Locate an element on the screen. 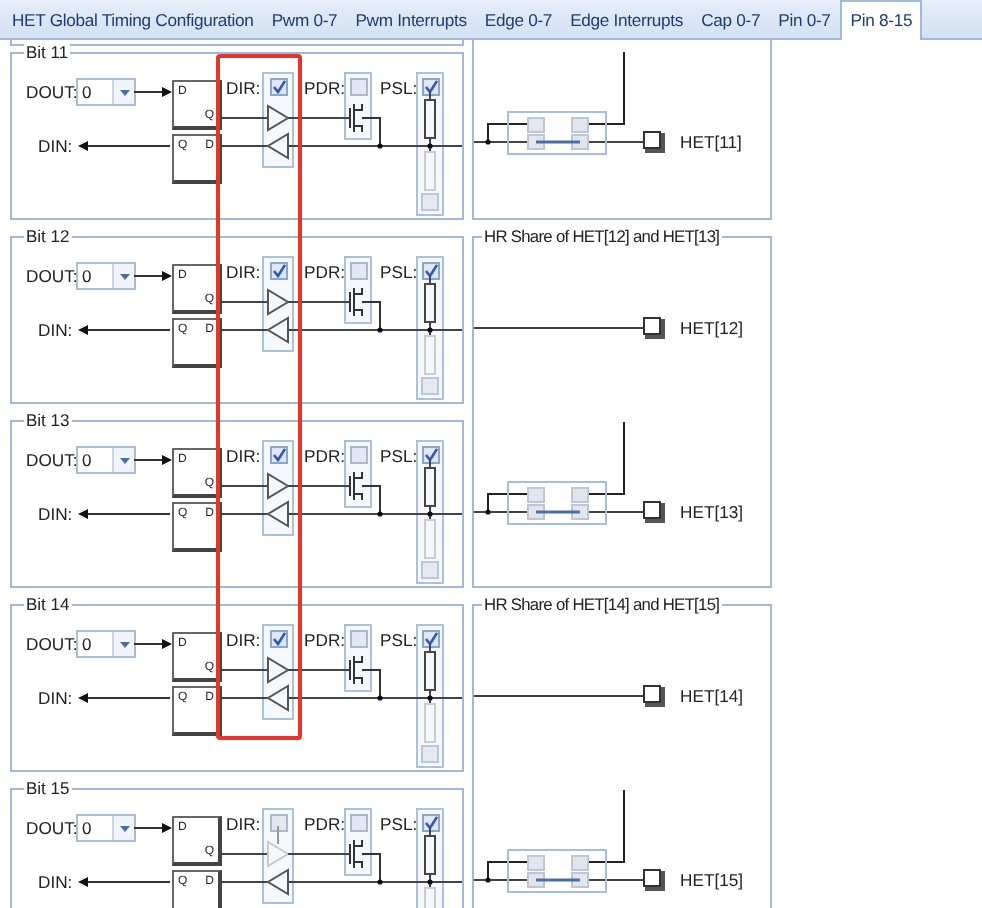 The height and width of the screenshot is (908, 982). hr-share-title: HR Share of HET[12] and HET[13] is located at coordinates (602, 236).